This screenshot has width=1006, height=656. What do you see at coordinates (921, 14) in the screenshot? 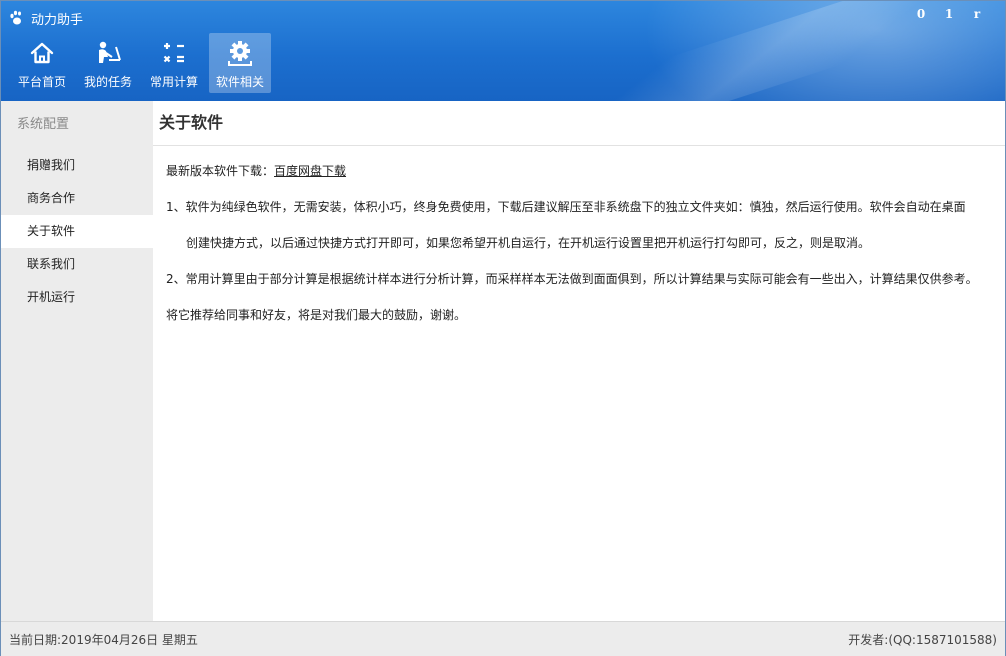
I see `minimize-button: 0` at bounding box center [921, 14].